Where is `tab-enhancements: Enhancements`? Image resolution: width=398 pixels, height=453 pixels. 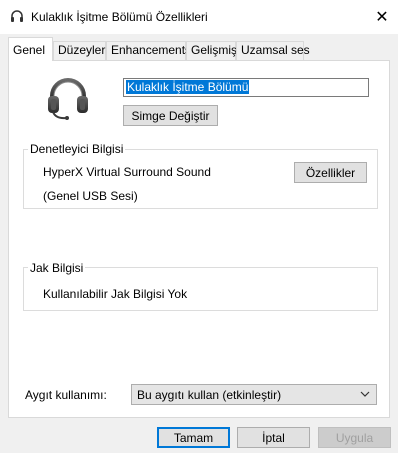
tab-enhancements: Enhancements is located at coordinates (148, 50).